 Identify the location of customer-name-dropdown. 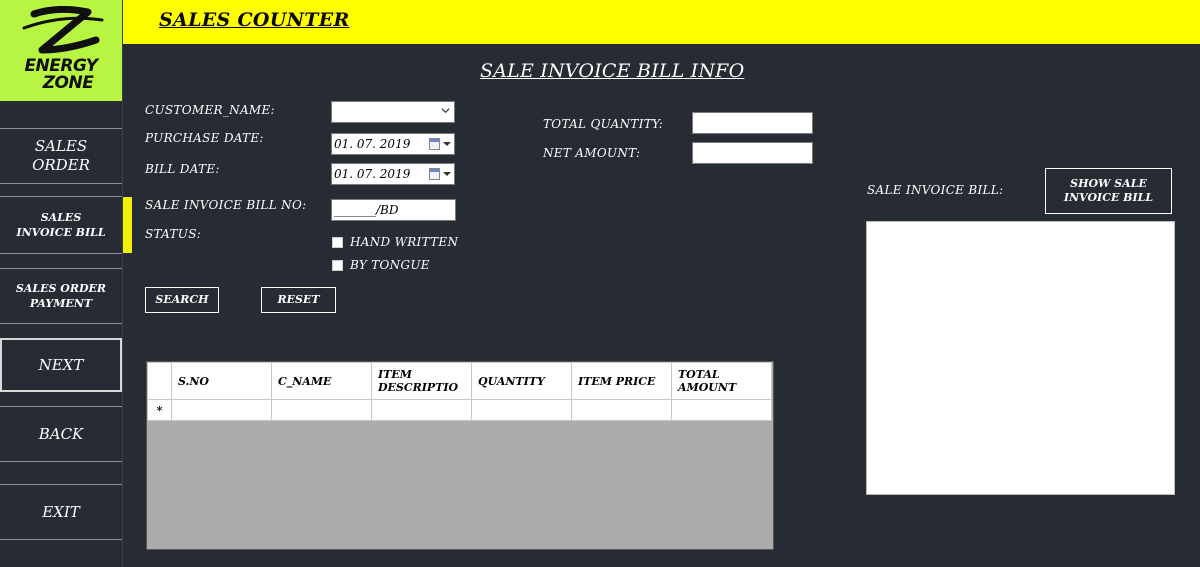
(393, 112).